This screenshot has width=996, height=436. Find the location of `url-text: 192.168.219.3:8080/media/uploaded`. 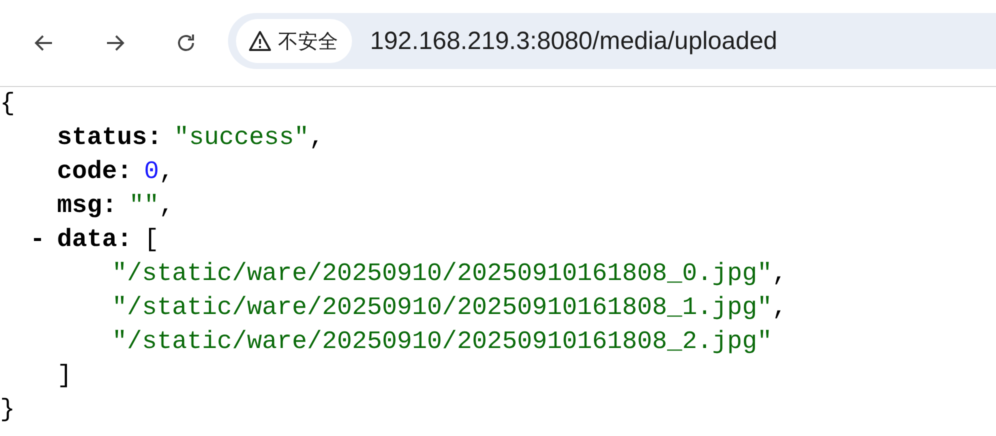

url-text: 192.168.219.3:8080/media/uploaded is located at coordinates (574, 41).